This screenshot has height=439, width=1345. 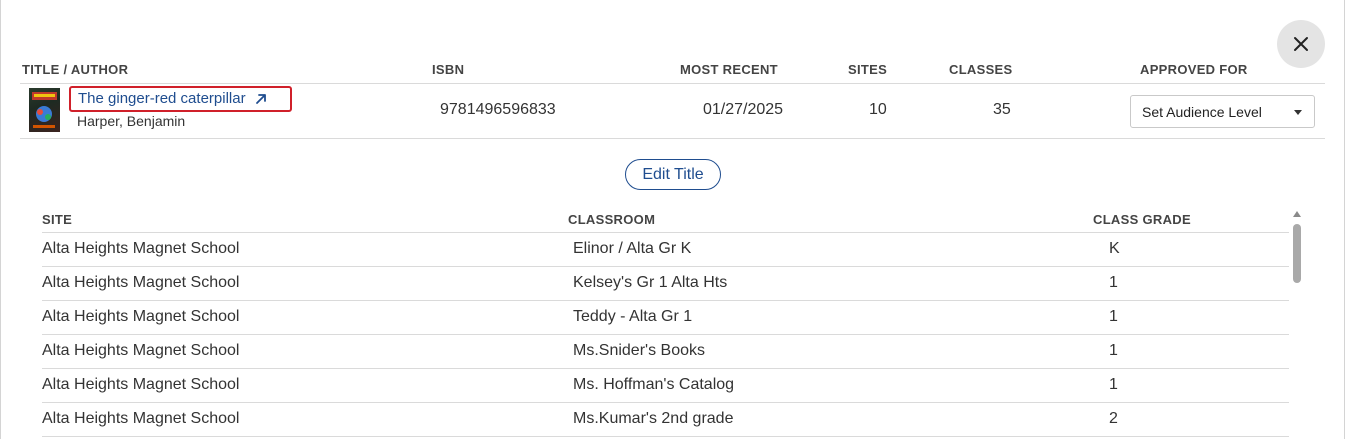 I want to click on header-classes: CLASSES, so click(x=981, y=69).